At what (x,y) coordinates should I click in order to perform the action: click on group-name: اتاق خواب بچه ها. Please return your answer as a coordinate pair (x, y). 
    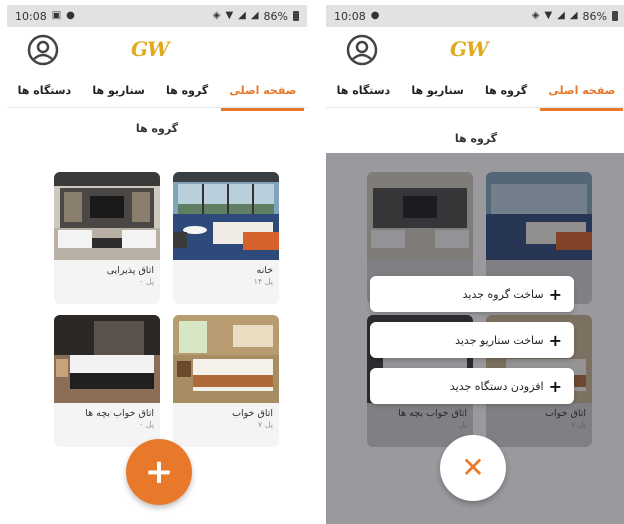
    Looking at the image, I should click on (119, 413).